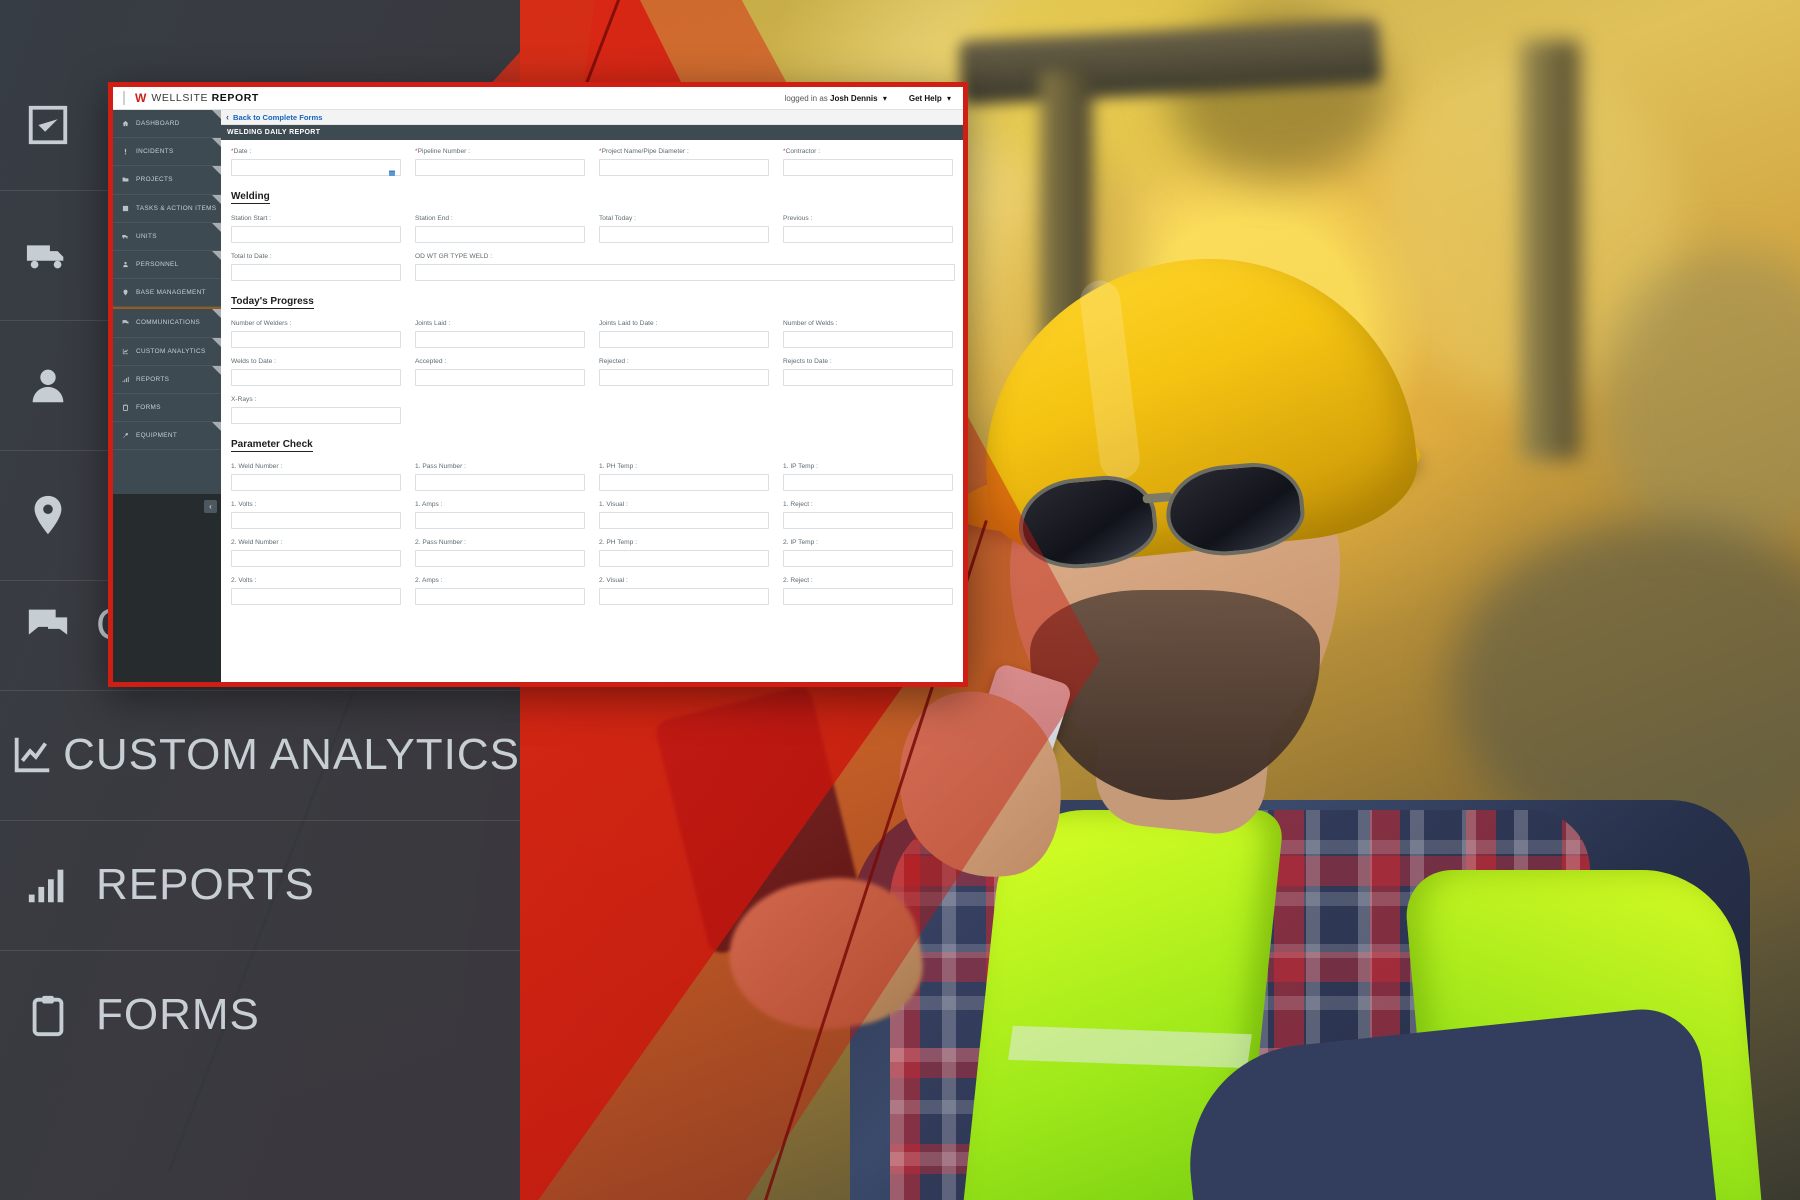 The image size is (1800, 1200). Describe the element at coordinates (167, 588) in the screenshot. I see `sidebar-empty-area` at that location.